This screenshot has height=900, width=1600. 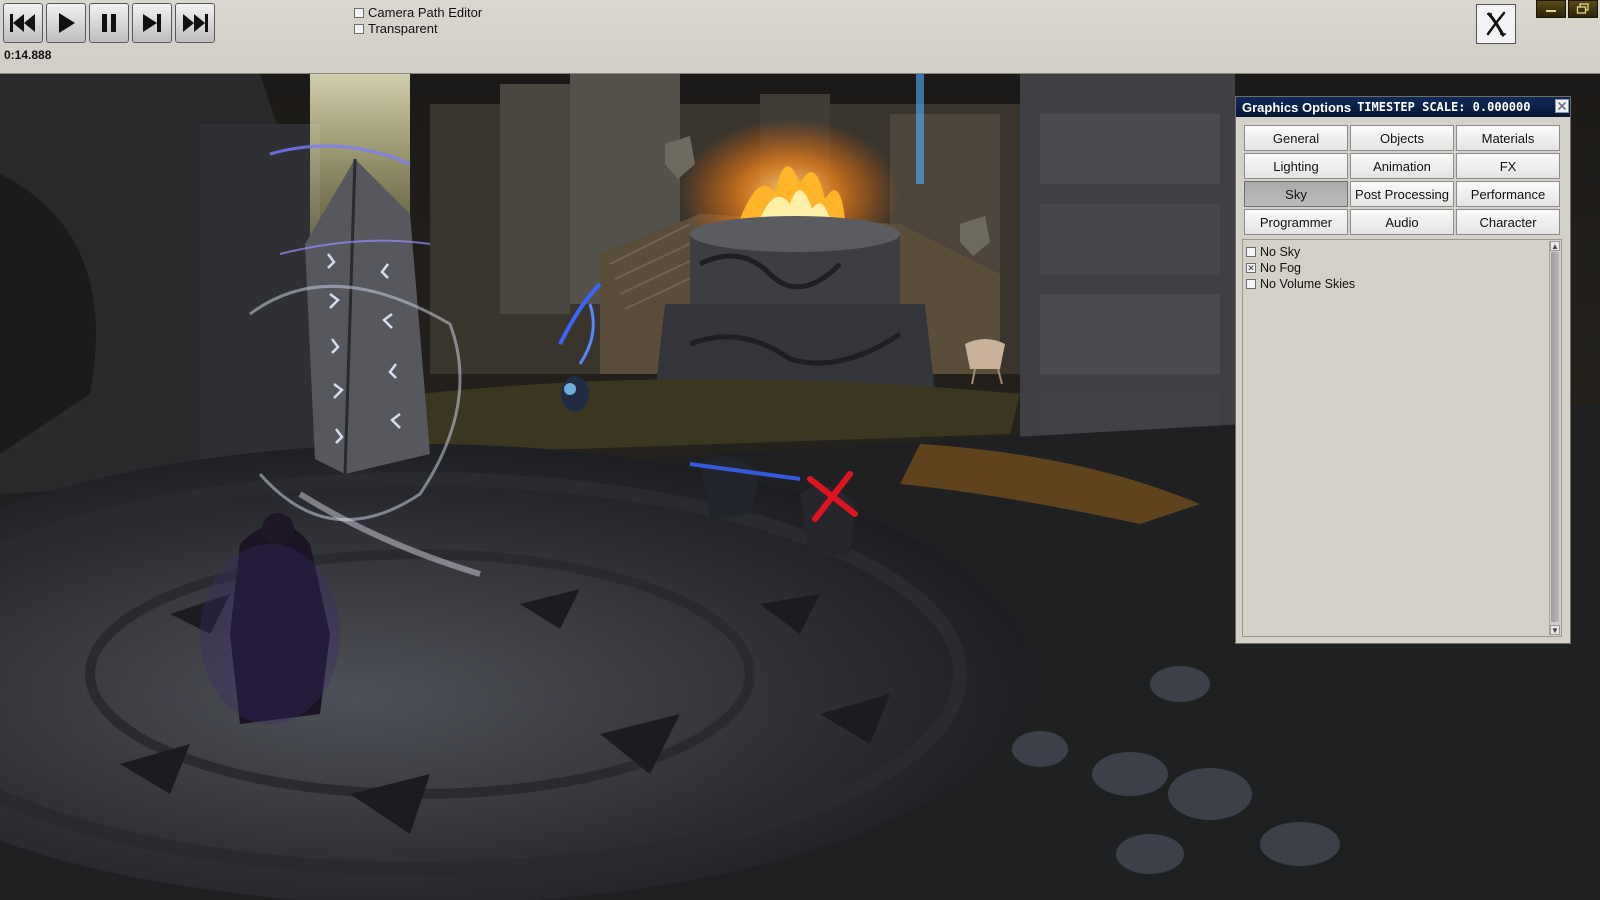 I want to click on pause-icon, so click(x=109, y=23).